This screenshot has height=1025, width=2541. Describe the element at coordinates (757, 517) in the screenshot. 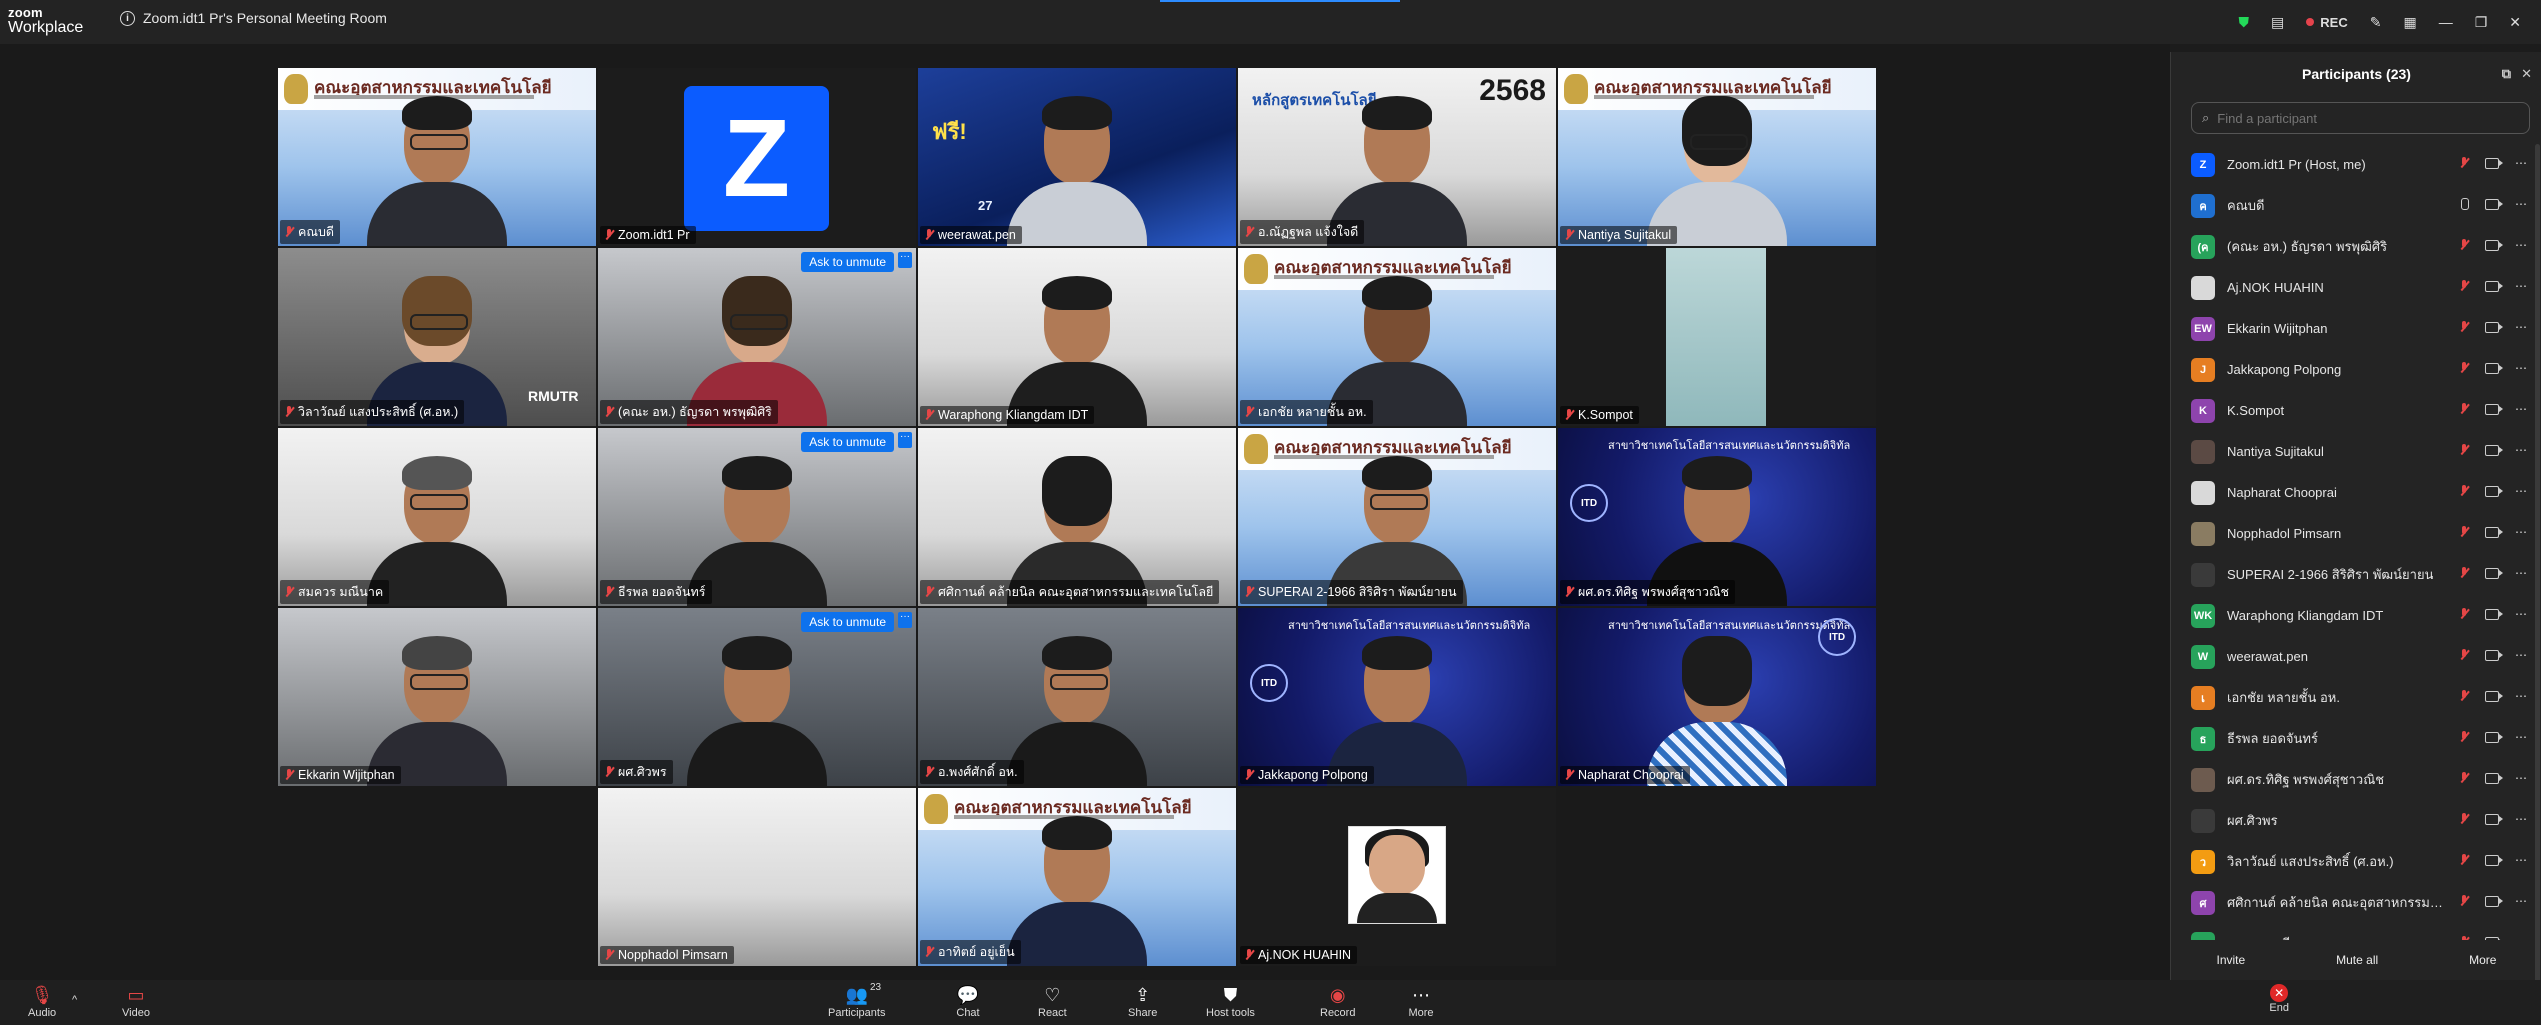

I see `video-tile: Ask to unmute ··· ธีรพล ยอดจันทร์` at that location.